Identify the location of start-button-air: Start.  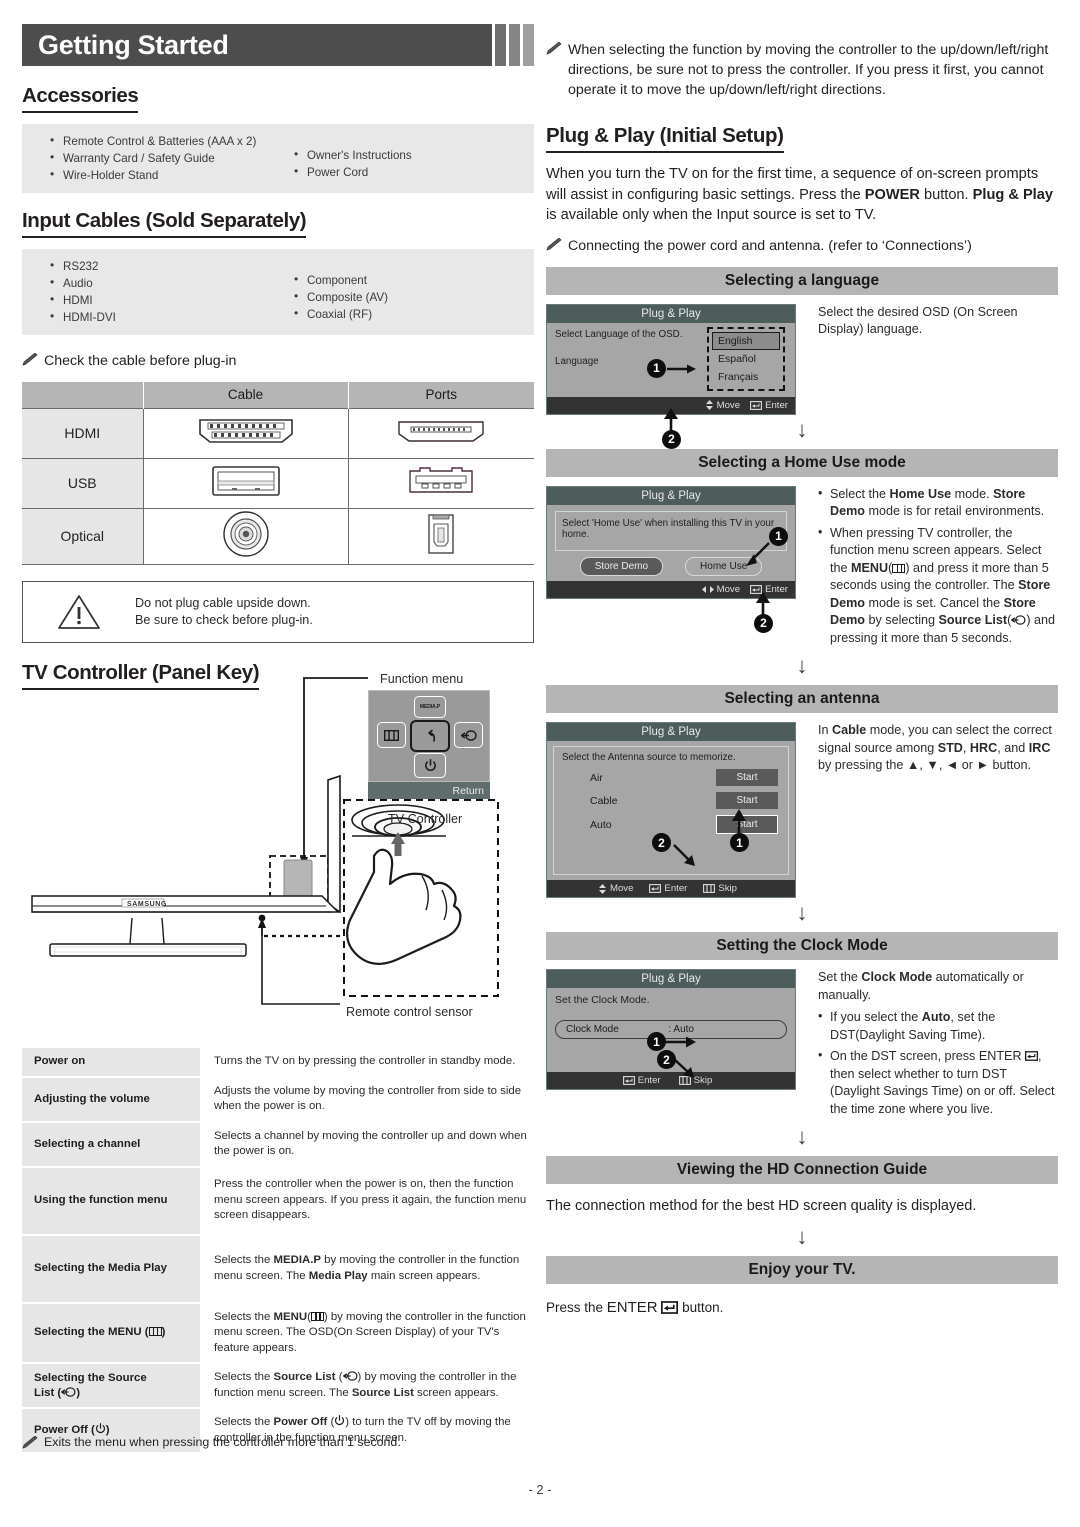
(747, 777).